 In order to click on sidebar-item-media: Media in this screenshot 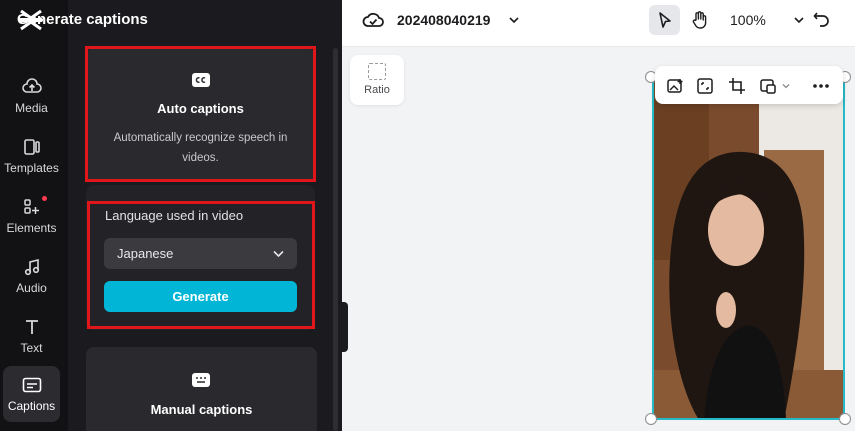, I will do `click(31, 96)`.